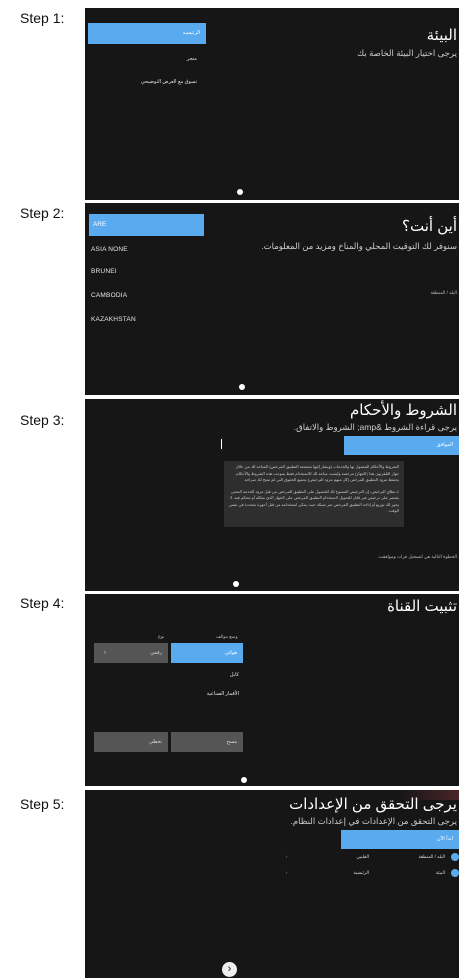  I want to click on step-4-label: Step 4:, so click(42, 603).